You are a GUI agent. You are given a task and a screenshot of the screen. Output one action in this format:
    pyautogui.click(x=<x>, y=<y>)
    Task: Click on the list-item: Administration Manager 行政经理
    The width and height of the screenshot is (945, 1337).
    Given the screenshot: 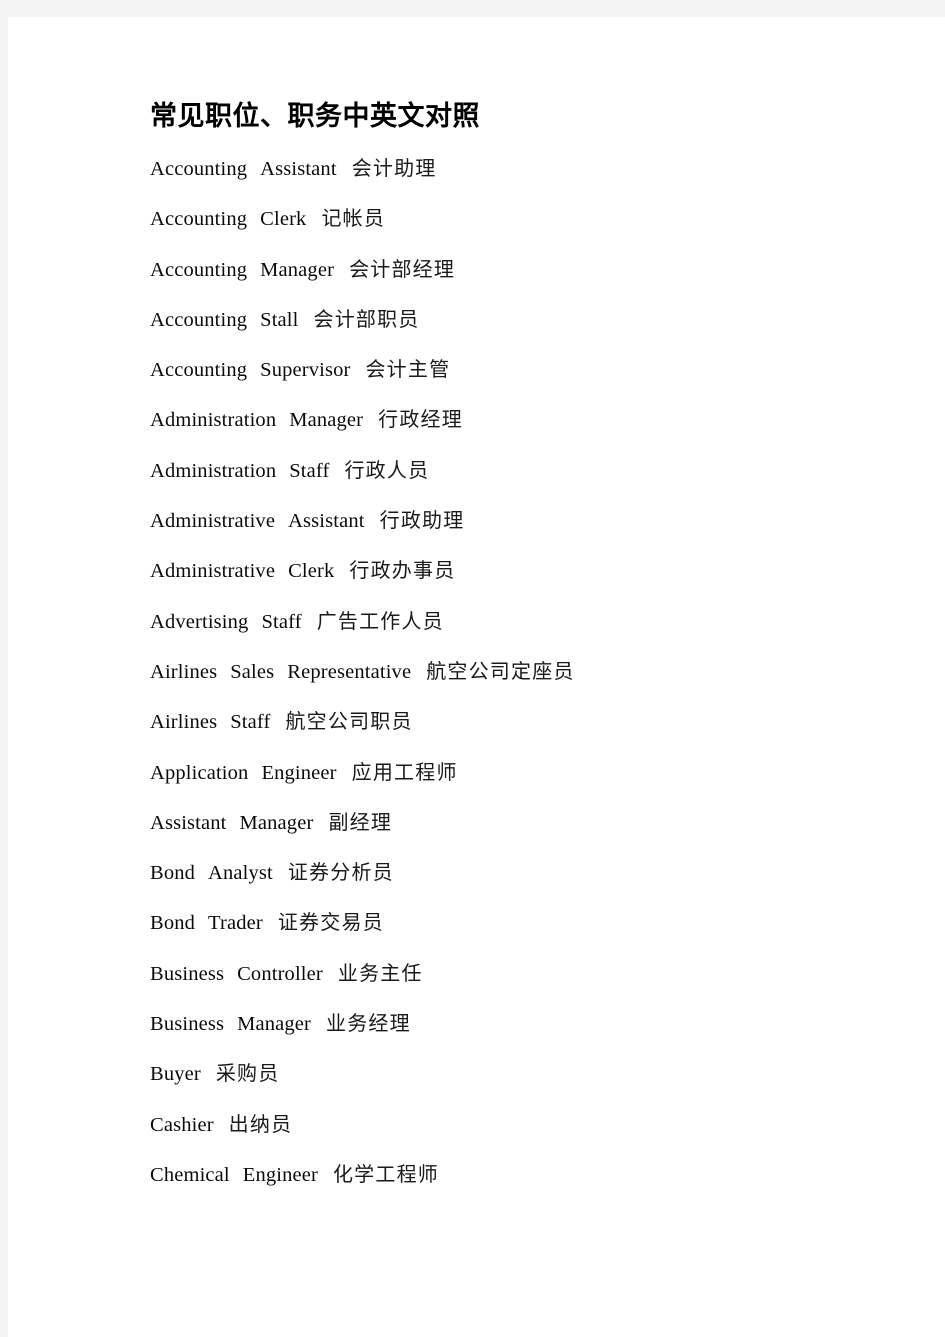 What is the action you would take?
    pyautogui.click(x=500, y=420)
    